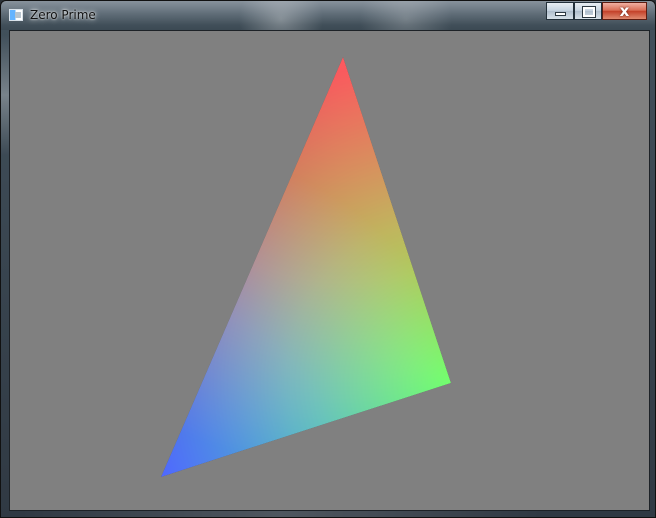 This screenshot has width=656, height=518. What do you see at coordinates (588, 11) in the screenshot?
I see `maximize-button` at bounding box center [588, 11].